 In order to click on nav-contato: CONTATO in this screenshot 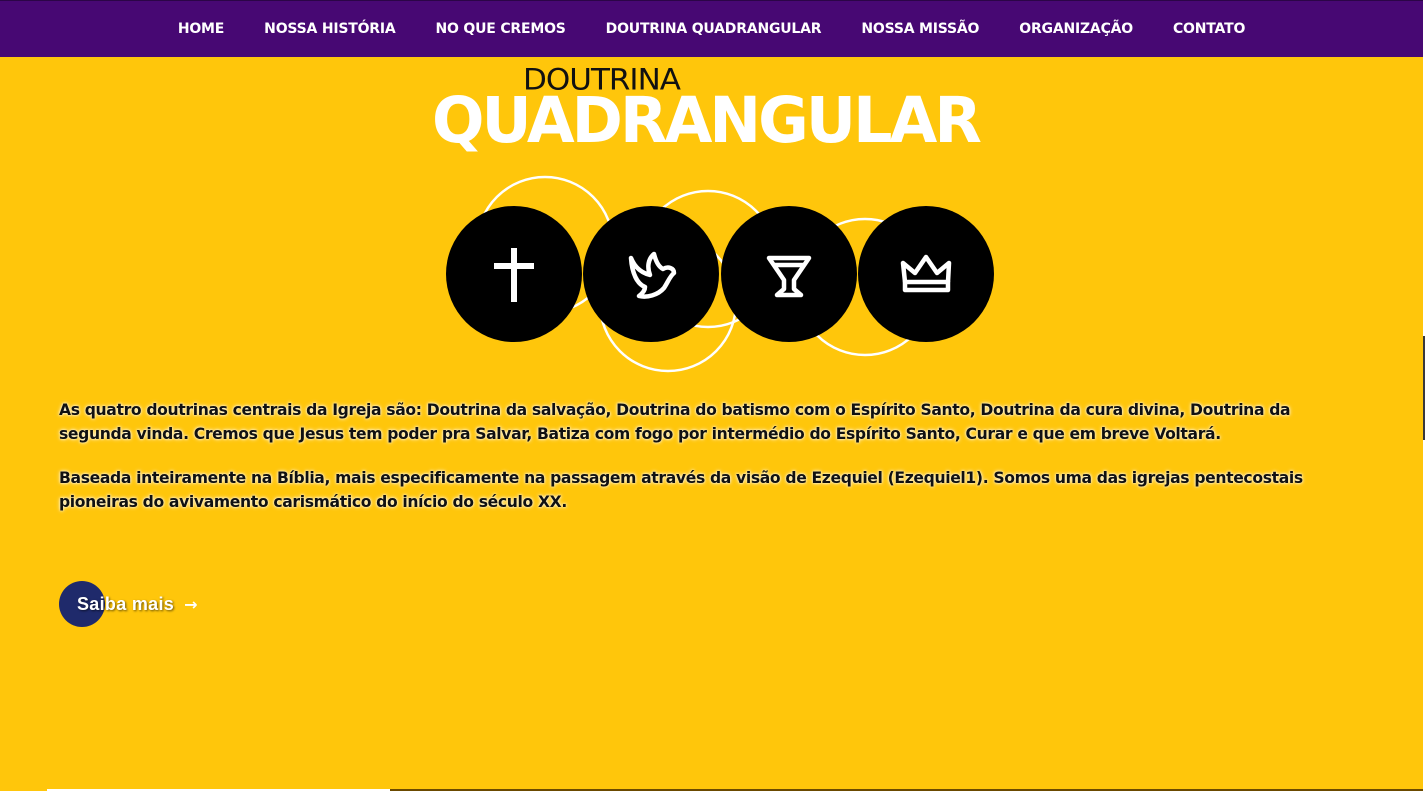, I will do `click(1209, 29)`.